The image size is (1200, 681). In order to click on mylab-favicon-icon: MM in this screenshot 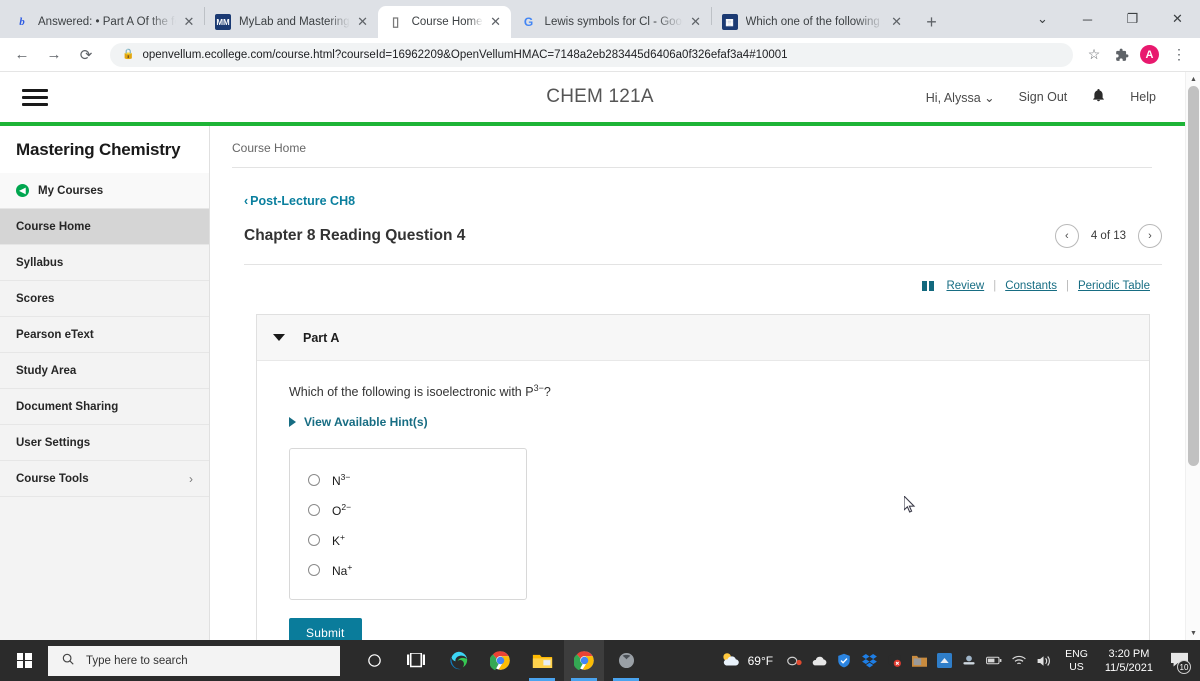, I will do `click(223, 22)`.